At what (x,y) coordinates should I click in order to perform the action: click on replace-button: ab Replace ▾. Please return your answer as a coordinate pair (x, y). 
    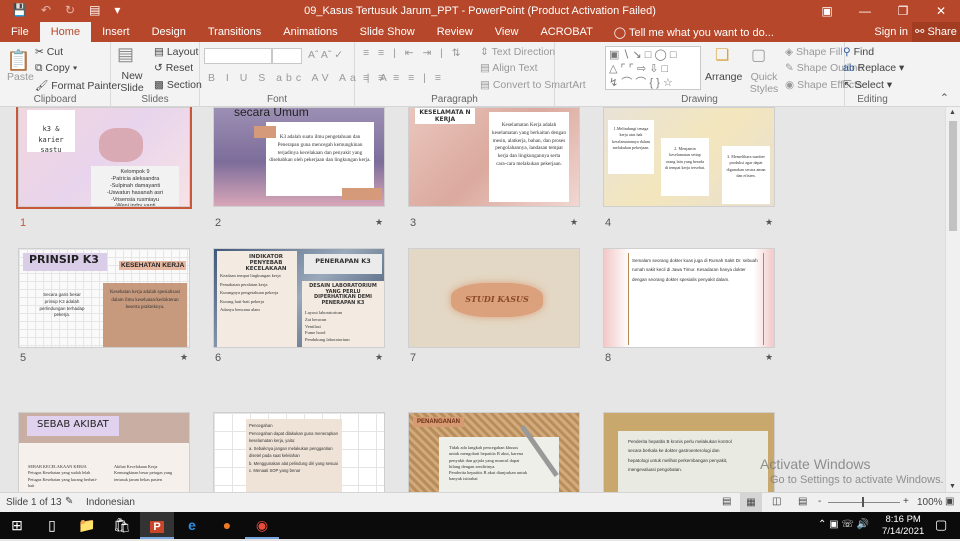
    Looking at the image, I should click on (873, 68).